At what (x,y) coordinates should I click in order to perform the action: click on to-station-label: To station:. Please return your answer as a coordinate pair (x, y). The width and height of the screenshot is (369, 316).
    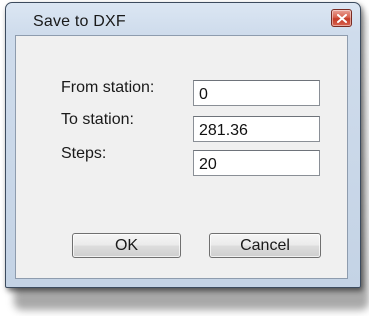
    Looking at the image, I should click on (97, 119).